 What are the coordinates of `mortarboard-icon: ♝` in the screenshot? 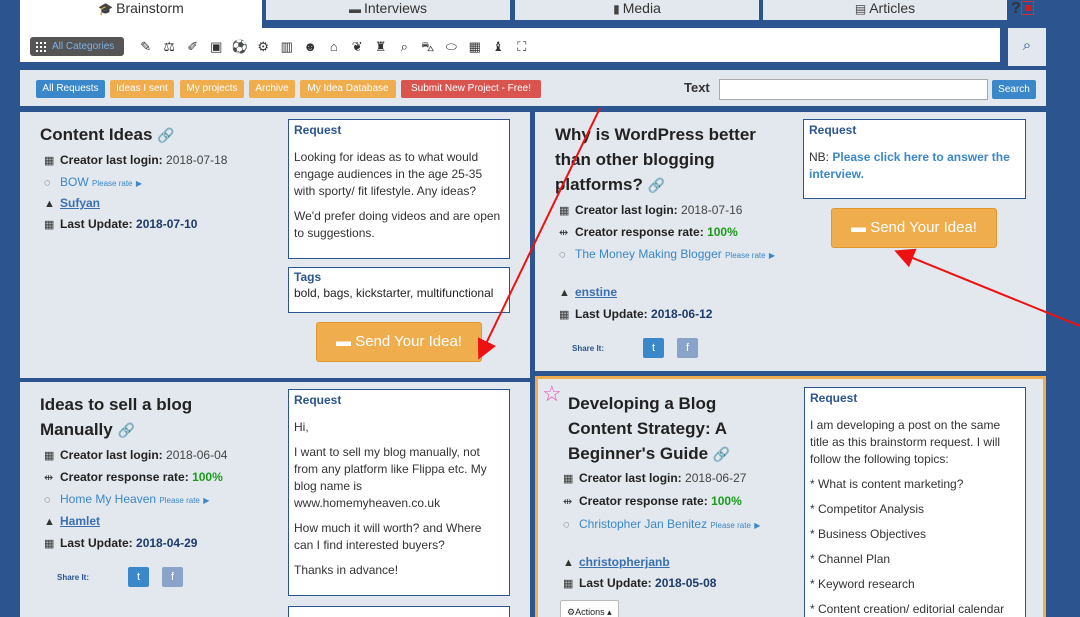 It's located at (499, 47).